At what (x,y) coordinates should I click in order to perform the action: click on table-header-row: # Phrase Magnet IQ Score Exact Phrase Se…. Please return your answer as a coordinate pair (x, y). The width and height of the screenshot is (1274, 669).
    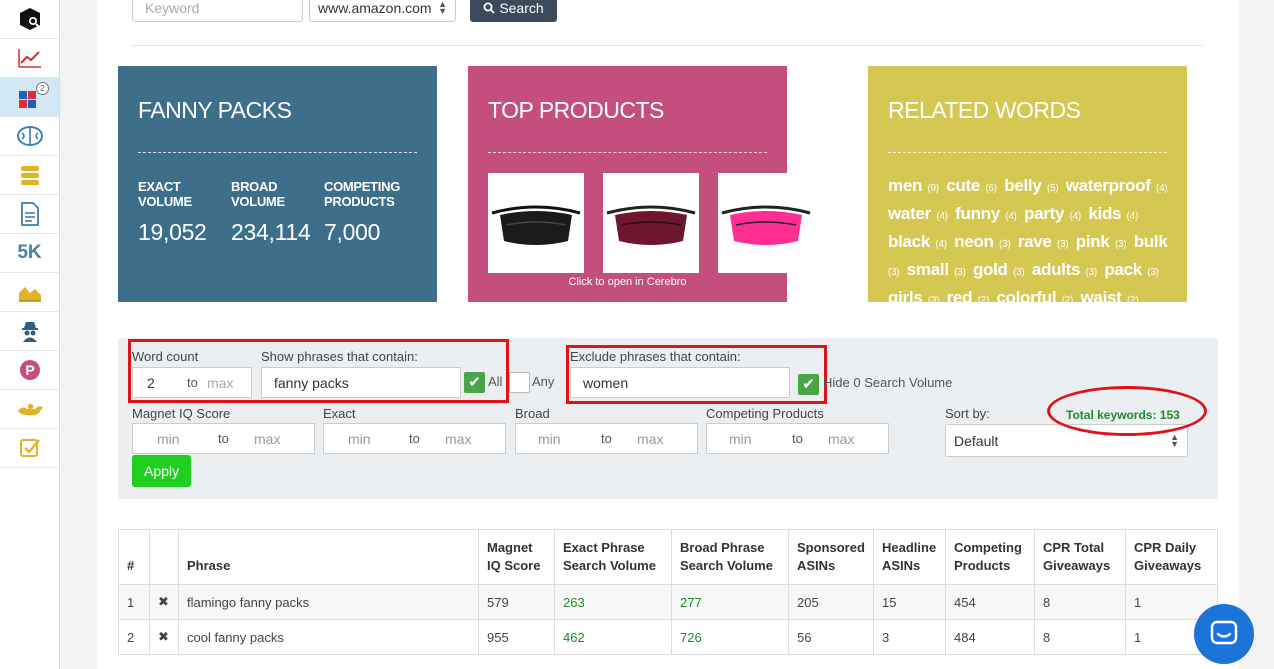
    Looking at the image, I should click on (668, 557).